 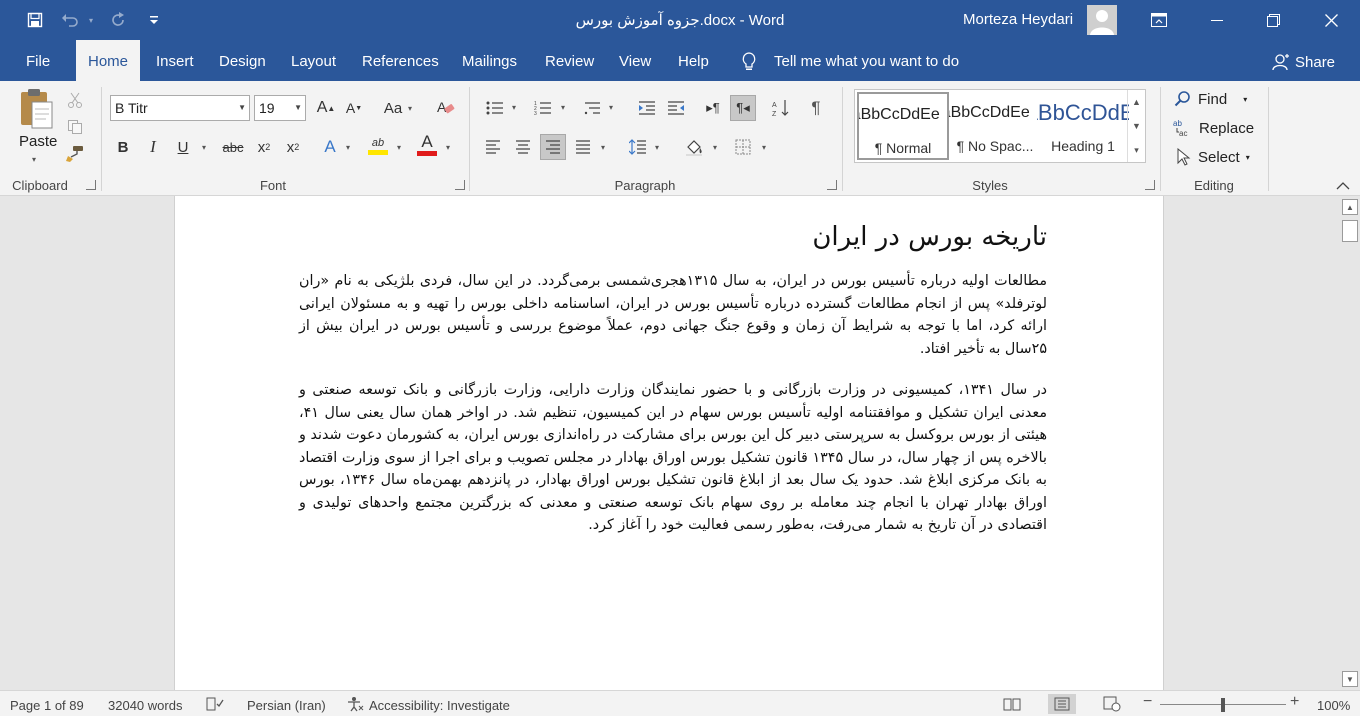 What do you see at coordinates (1102, 20) in the screenshot?
I see `avatar` at bounding box center [1102, 20].